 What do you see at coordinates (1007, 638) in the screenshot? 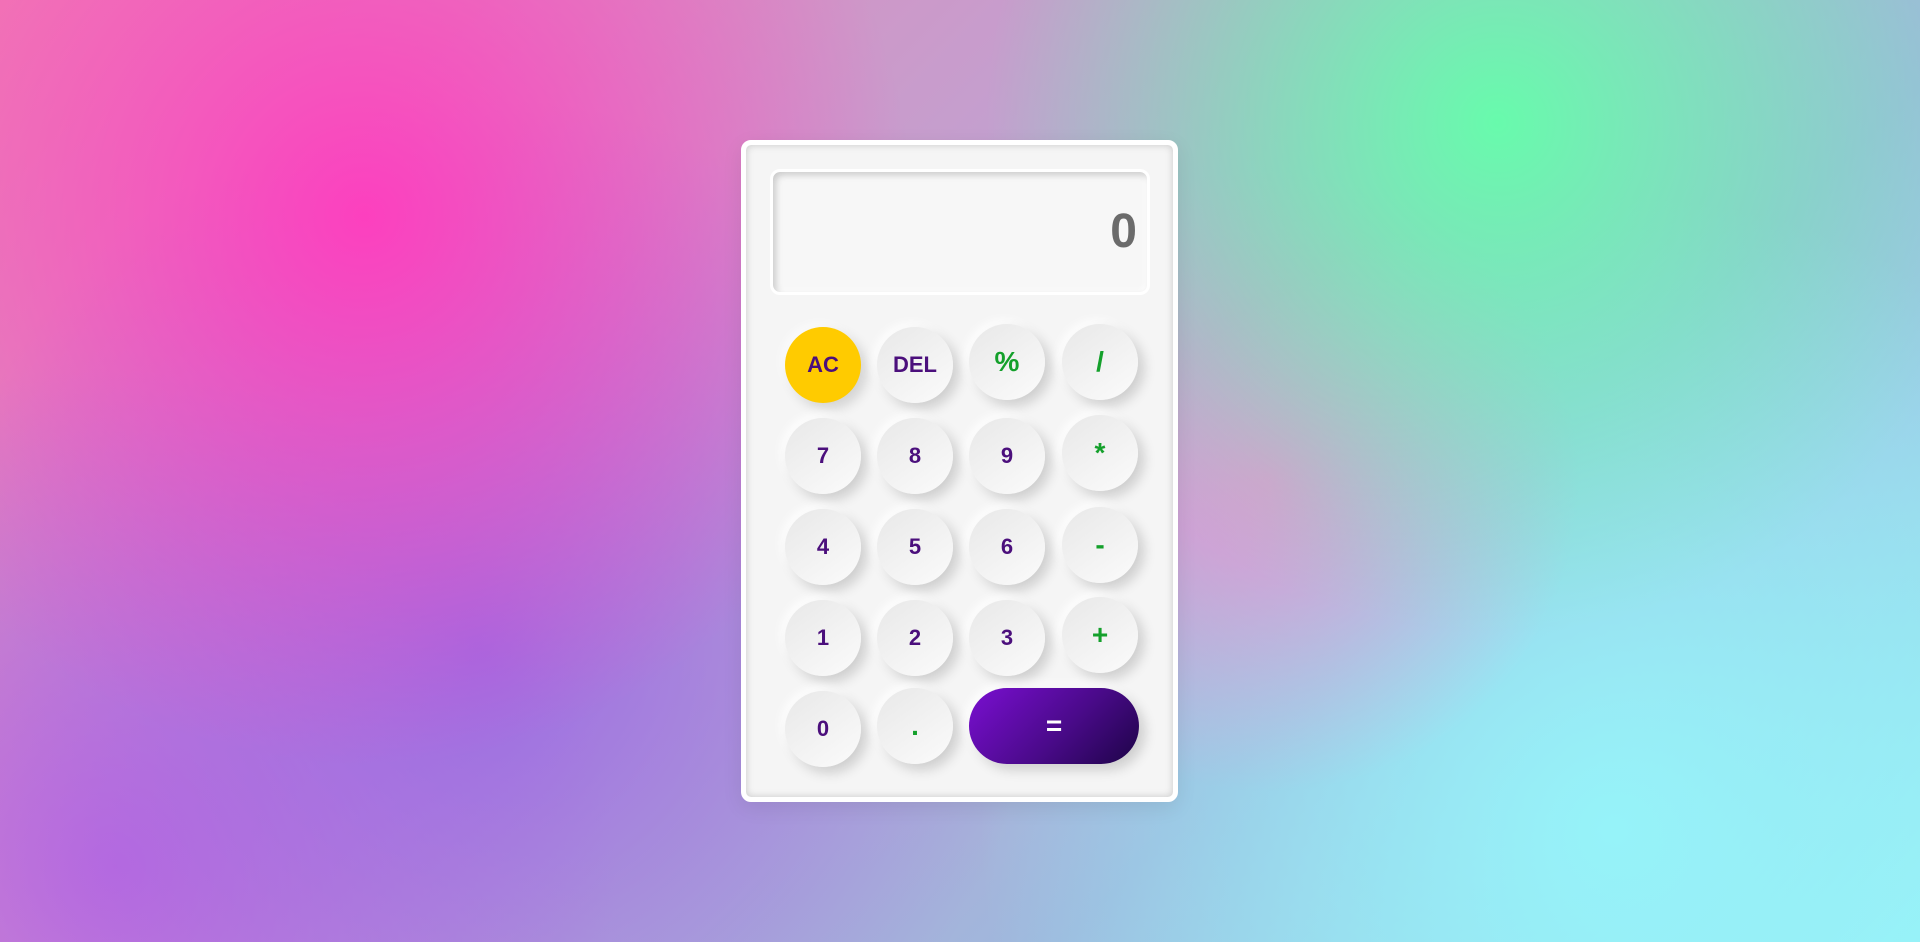
I see `digit-3-button: 3` at bounding box center [1007, 638].